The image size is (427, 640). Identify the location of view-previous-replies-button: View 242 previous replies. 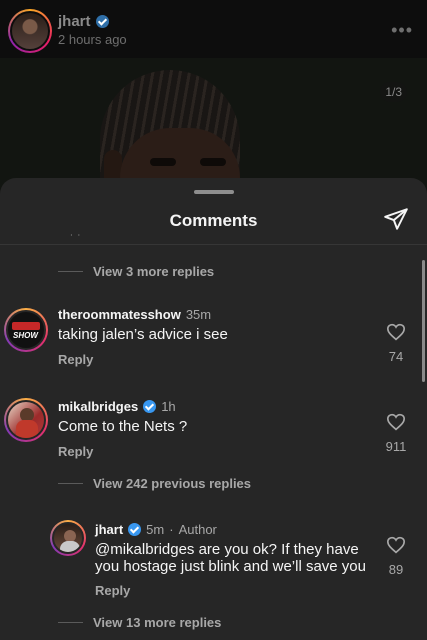
(154, 483).